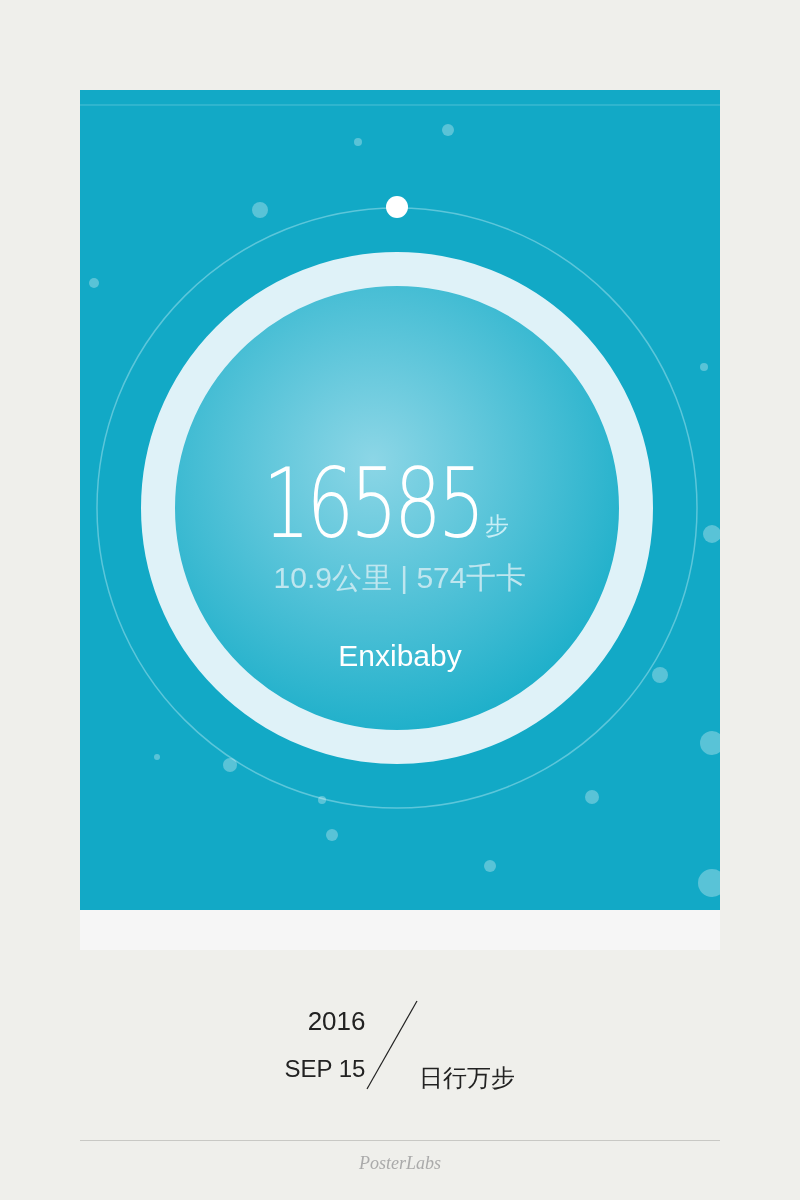 The image size is (800, 1200). What do you see at coordinates (325, 1069) in the screenshot?
I see `date-text: SEP 15` at bounding box center [325, 1069].